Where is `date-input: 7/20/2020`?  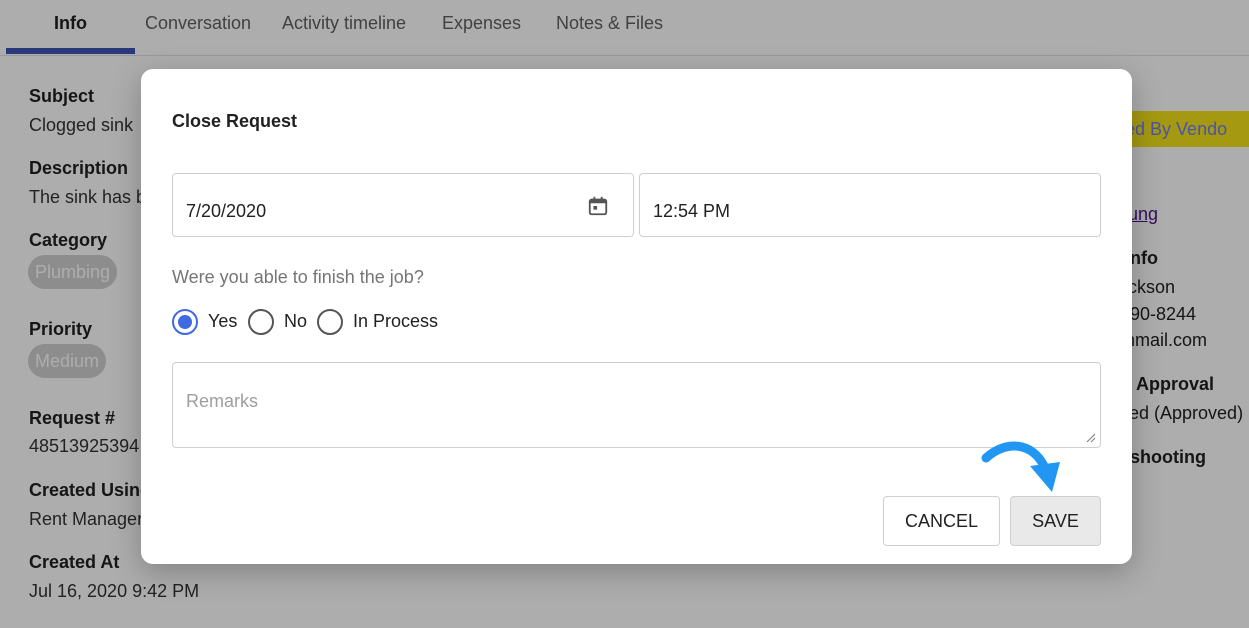 date-input: 7/20/2020 is located at coordinates (403, 205).